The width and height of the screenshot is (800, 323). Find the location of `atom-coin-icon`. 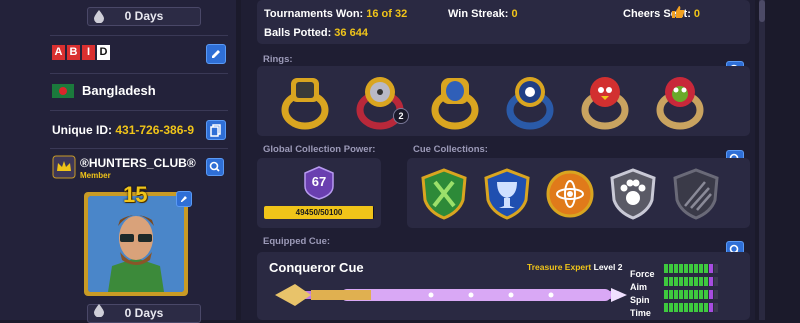

atom-coin-icon is located at coordinates (570, 194).